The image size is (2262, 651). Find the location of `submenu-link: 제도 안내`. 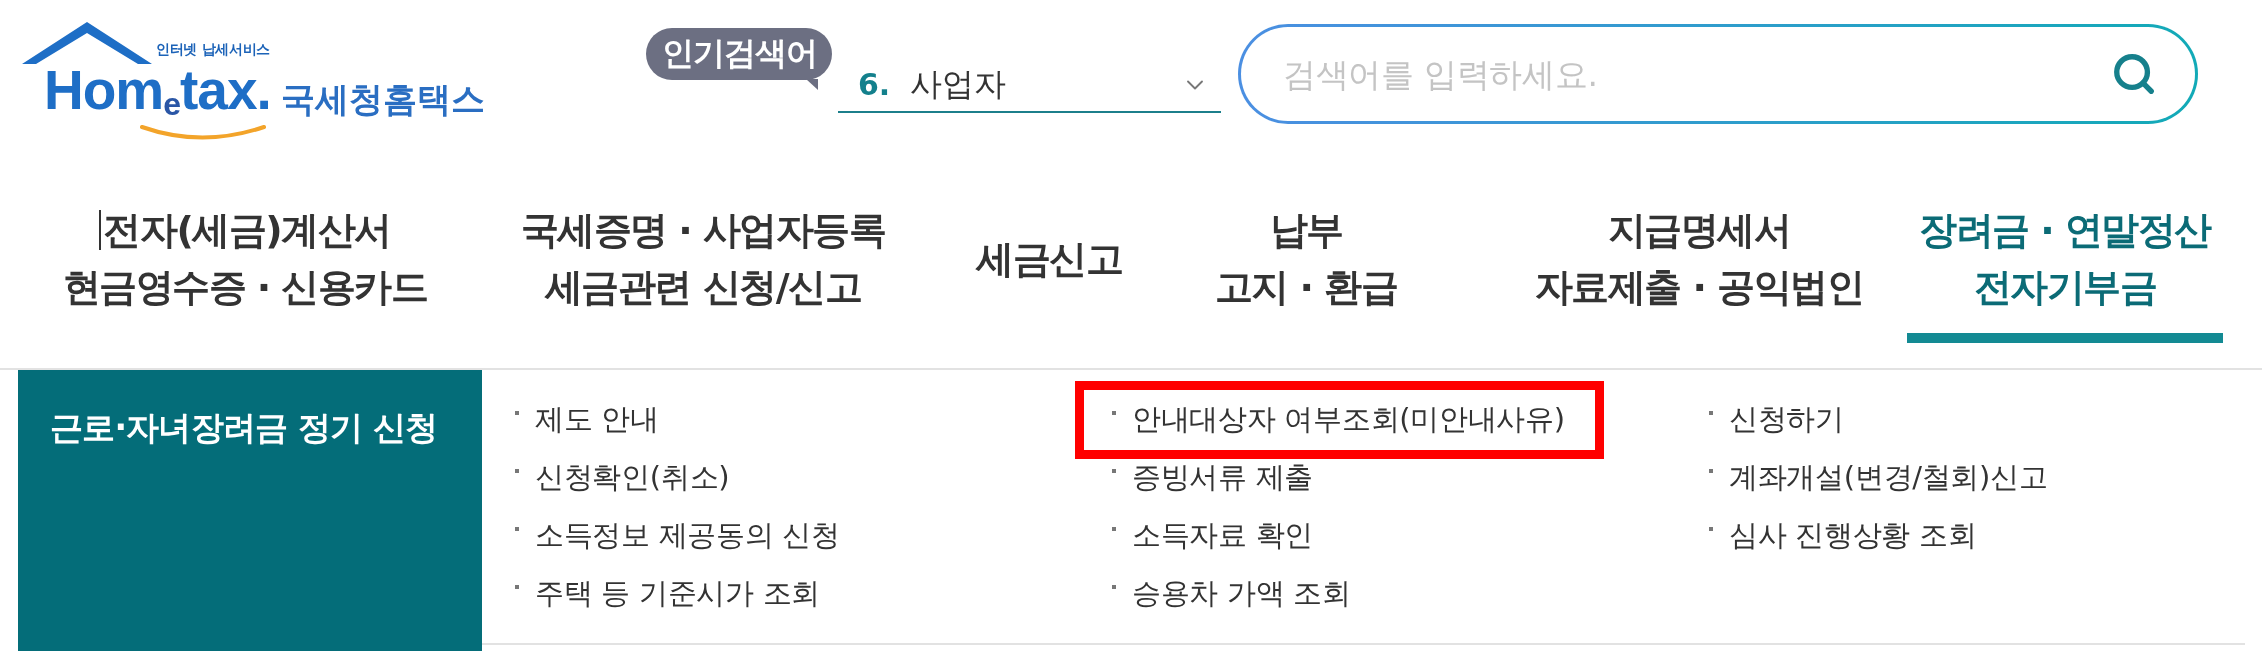

submenu-link: 제도 안내 is located at coordinates (587, 420).